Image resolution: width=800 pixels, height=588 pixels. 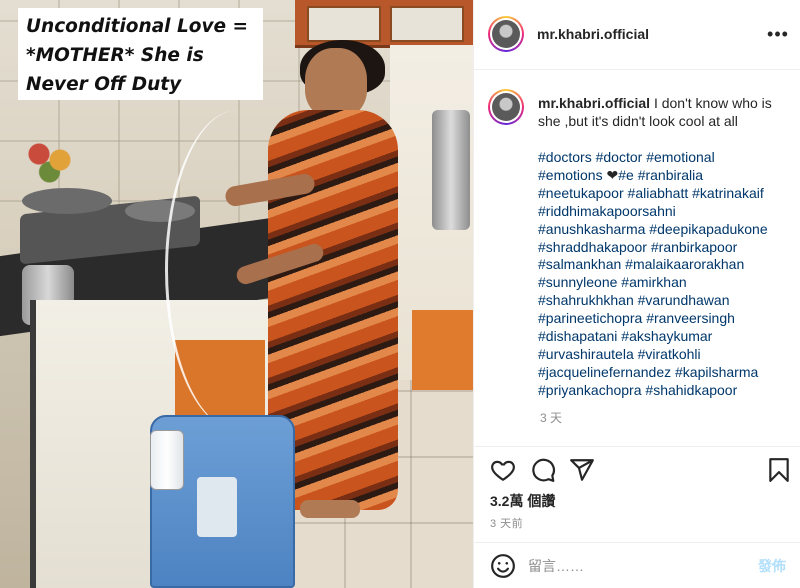 What do you see at coordinates (522, 501) in the screenshot?
I see `likes-count: 3.2萬 個讚` at bounding box center [522, 501].